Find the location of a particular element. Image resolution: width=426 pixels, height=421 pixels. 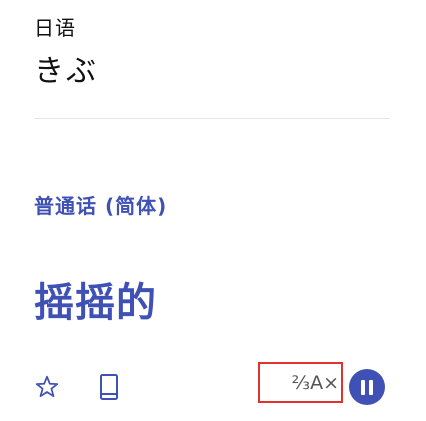

pause-button is located at coordinates (367, 387).